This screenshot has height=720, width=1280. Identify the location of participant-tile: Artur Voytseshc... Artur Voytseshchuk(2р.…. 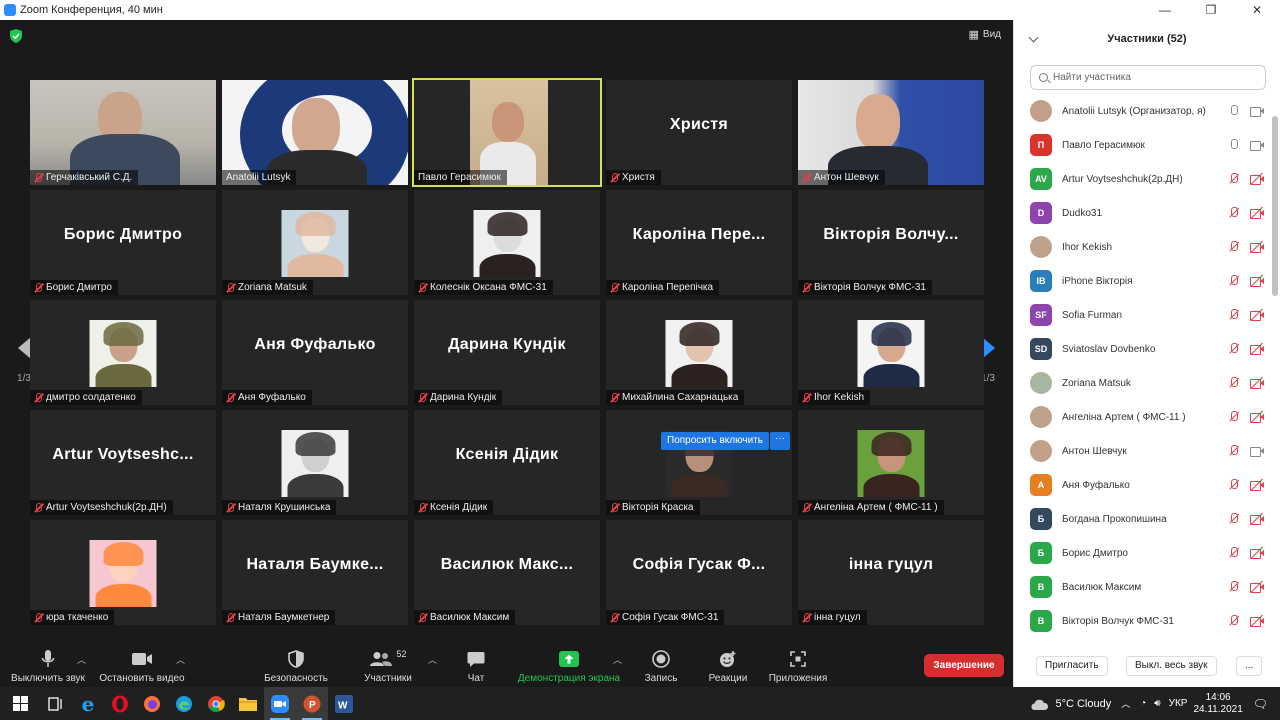
(123, 462).